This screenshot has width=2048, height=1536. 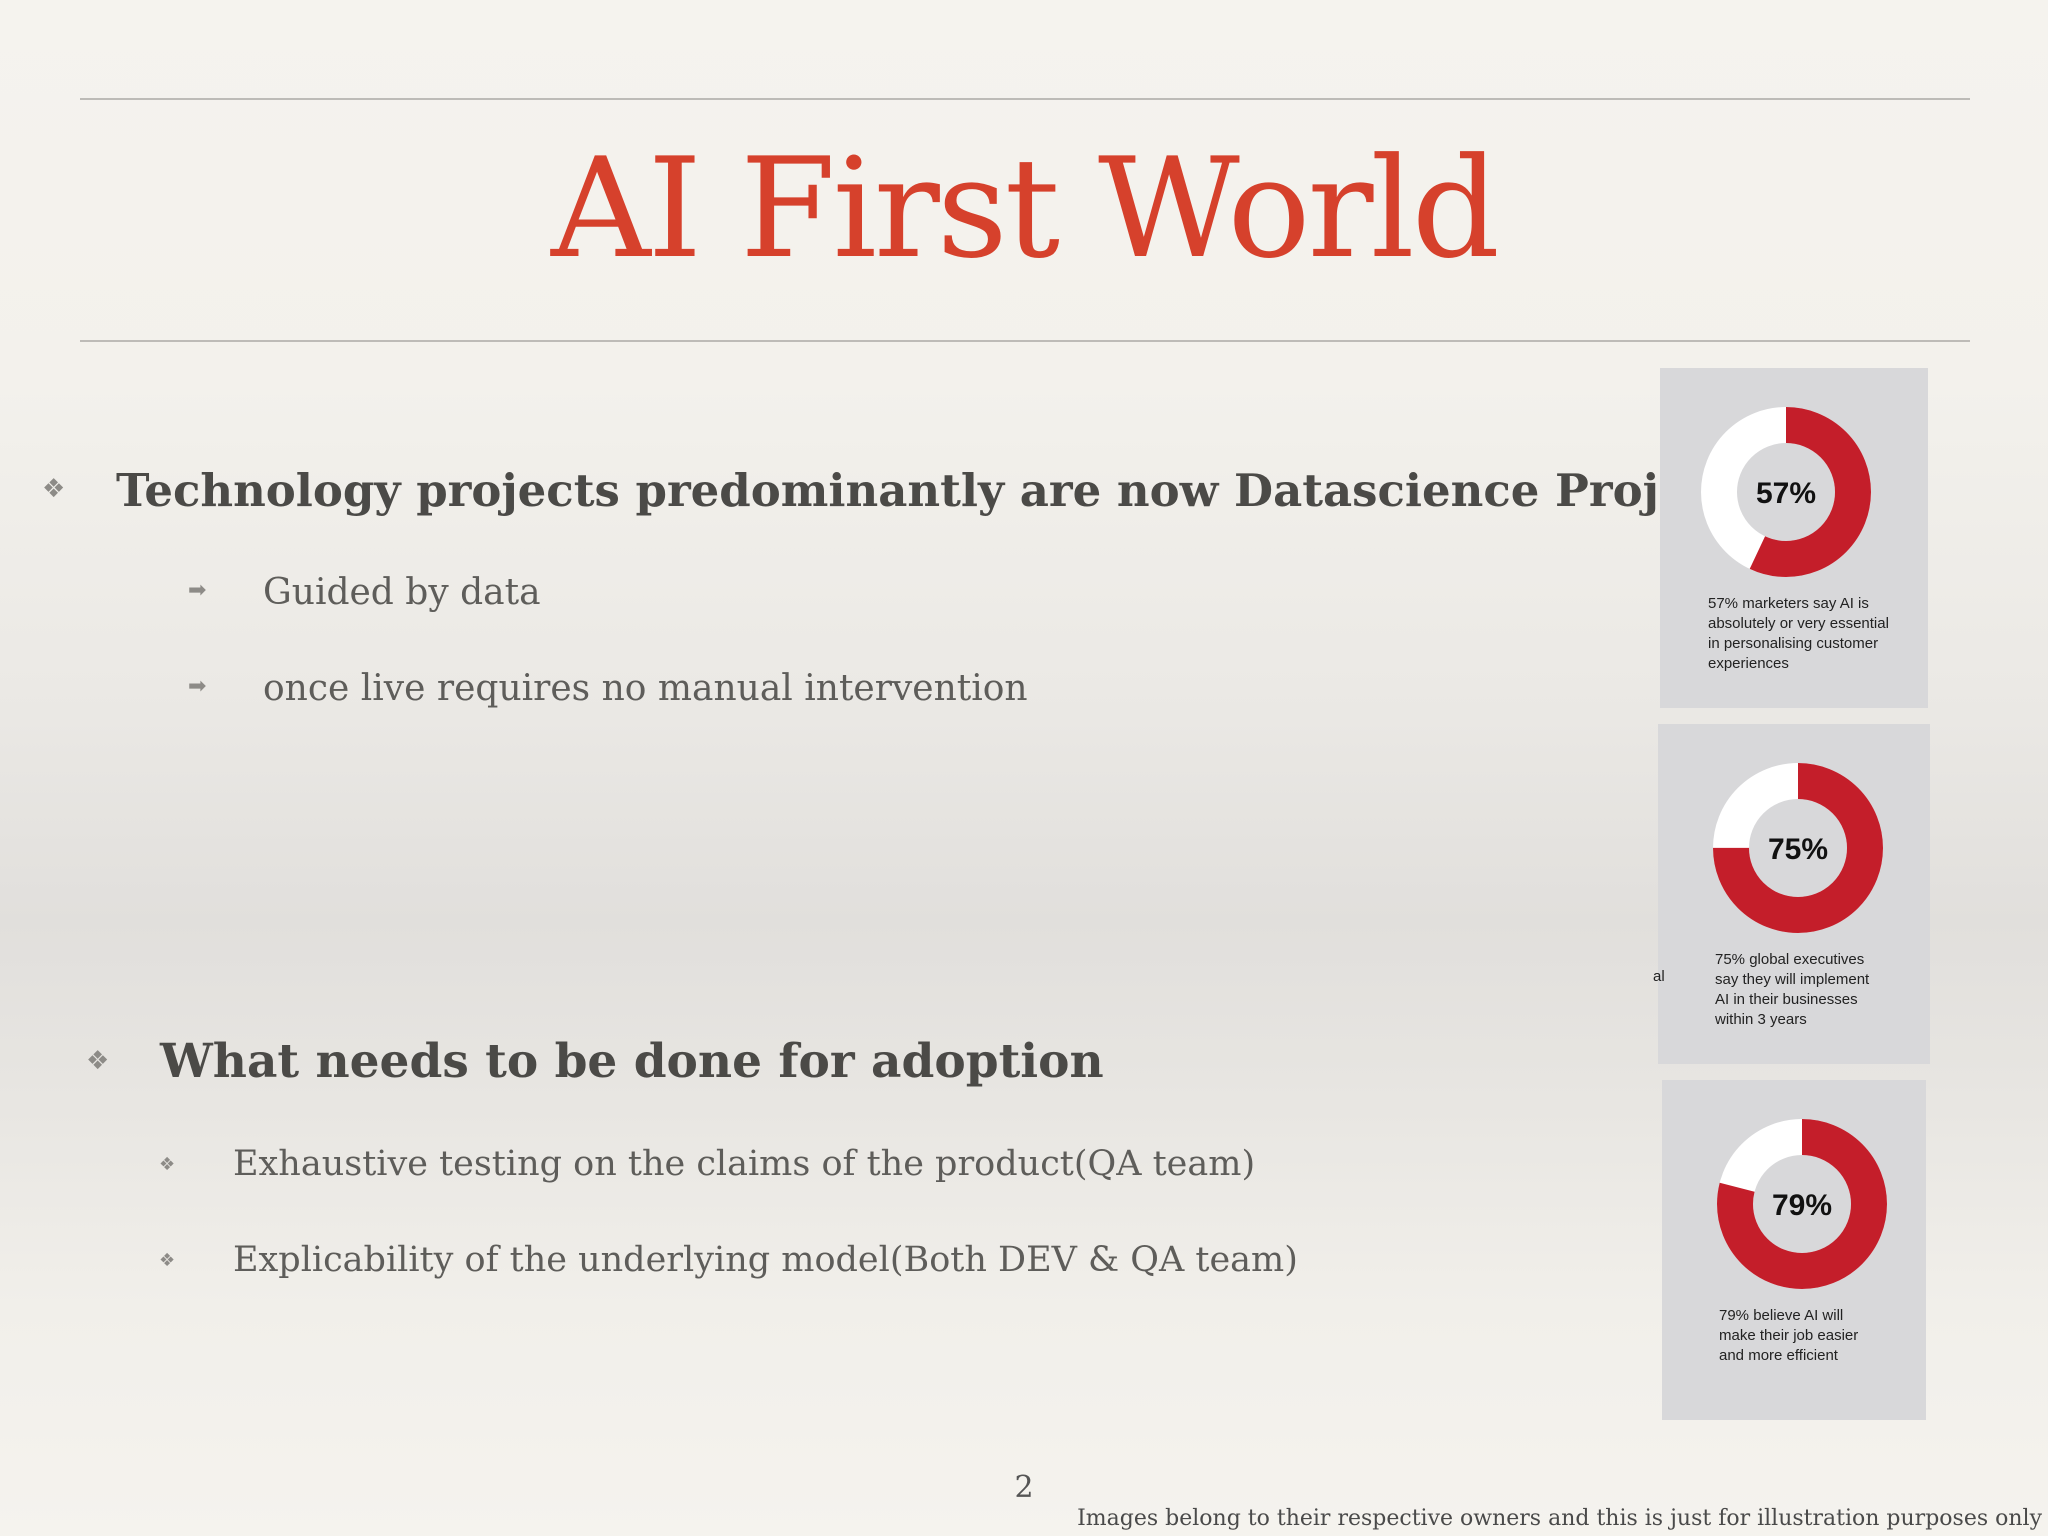 What do you see at coordinates (1025, 341) in the screenshot?
I see `title-divider` at bounding box center [1025, 341].